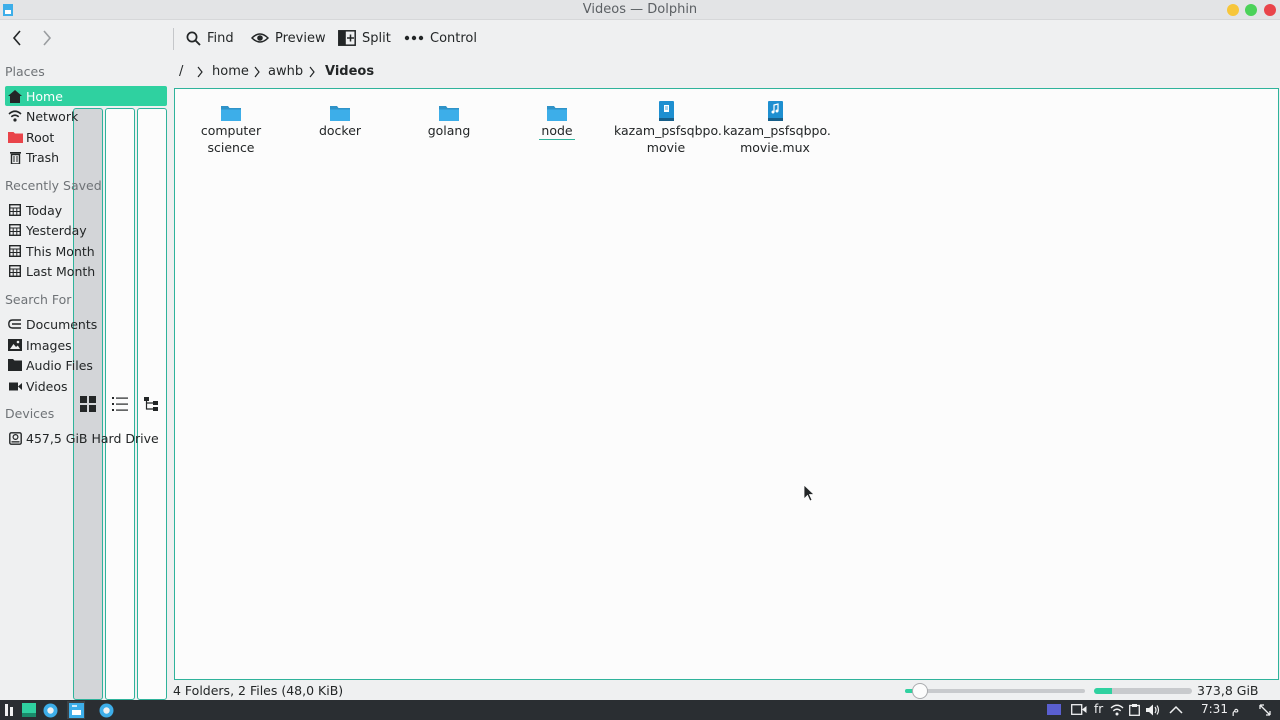 This screenshot has height=720, width=1280. What do you see at coordinates (62, 324) in the screenshot?
I see `sidebar-item-label: Documents` at bounding box center [62, 324].